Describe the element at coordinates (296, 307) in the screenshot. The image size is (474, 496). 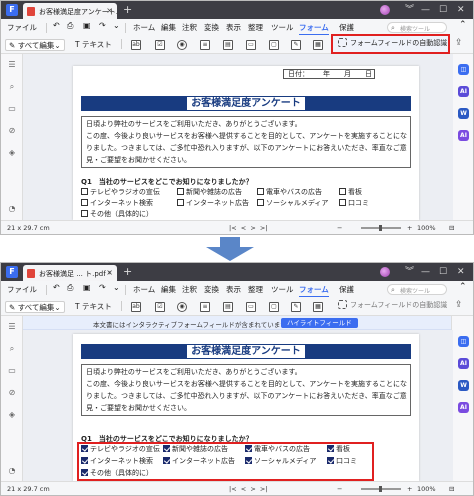
I see `signature-field-icon: ✎` at that location.